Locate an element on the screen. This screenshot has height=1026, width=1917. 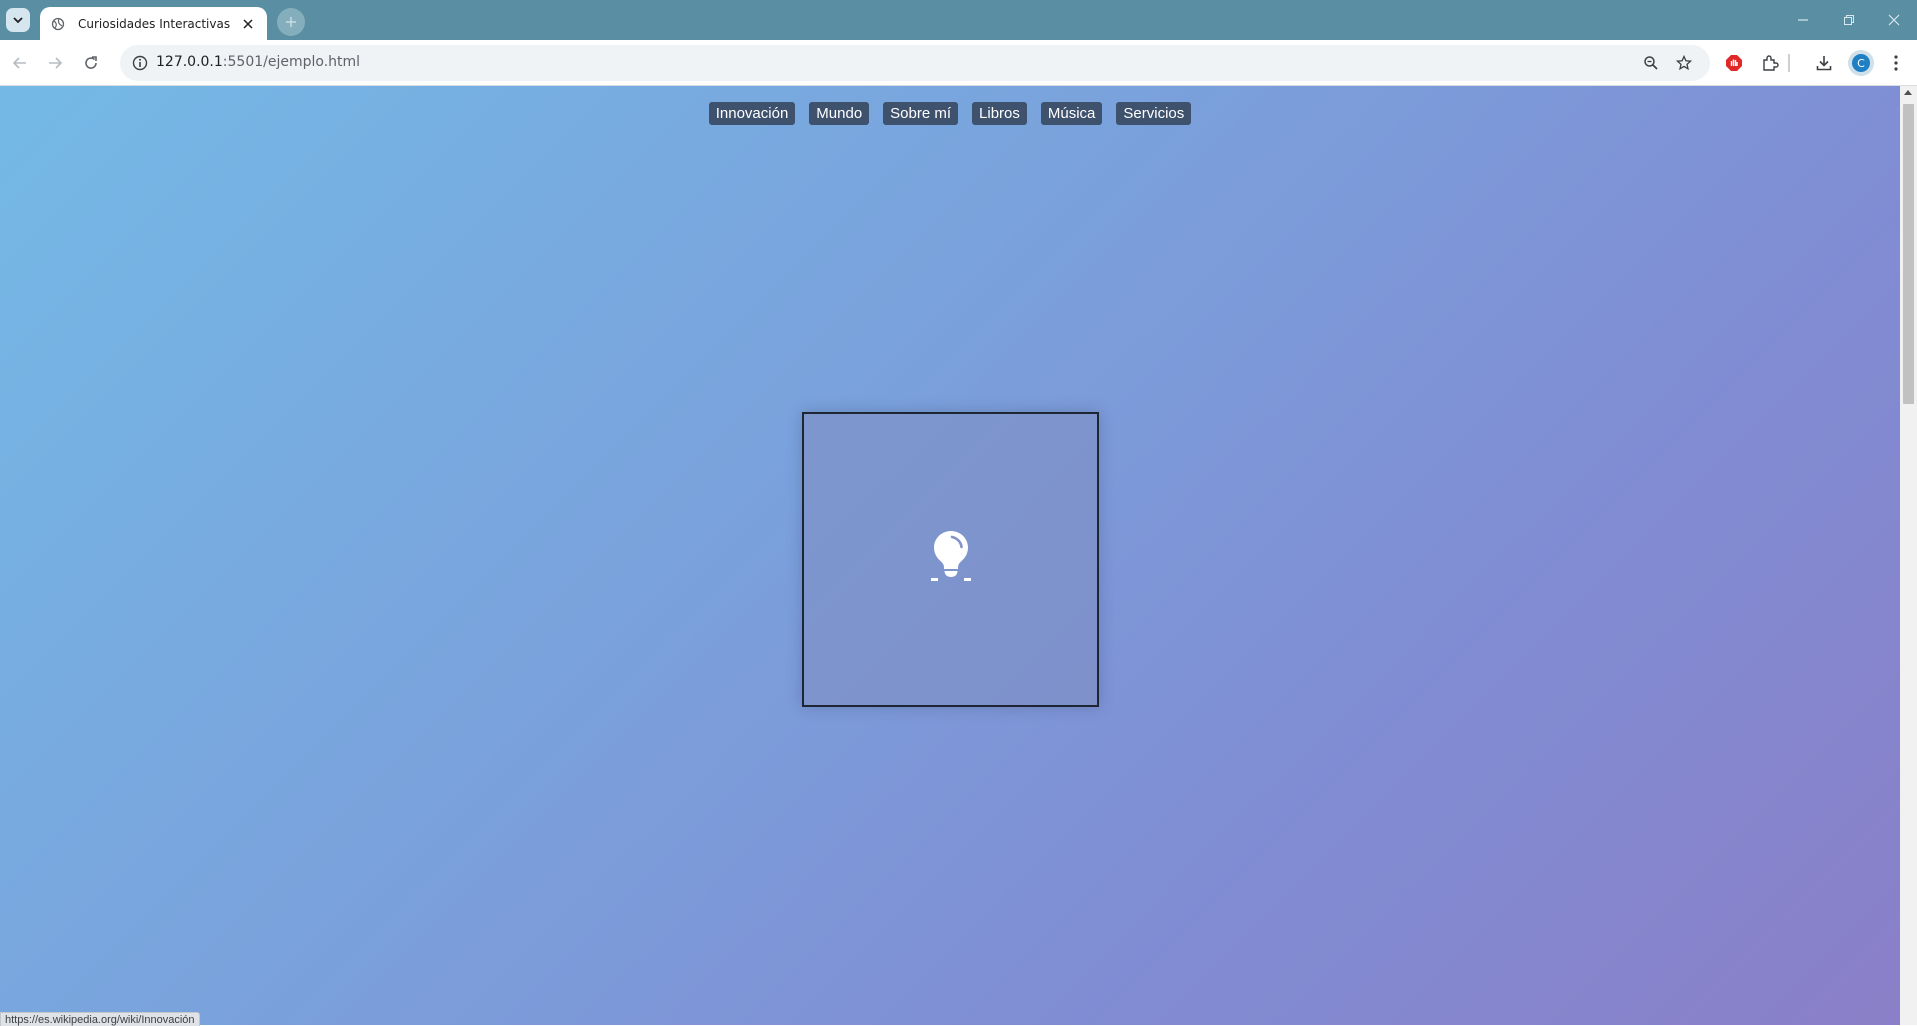
tab-search-button is located at coordinates (18, 20).